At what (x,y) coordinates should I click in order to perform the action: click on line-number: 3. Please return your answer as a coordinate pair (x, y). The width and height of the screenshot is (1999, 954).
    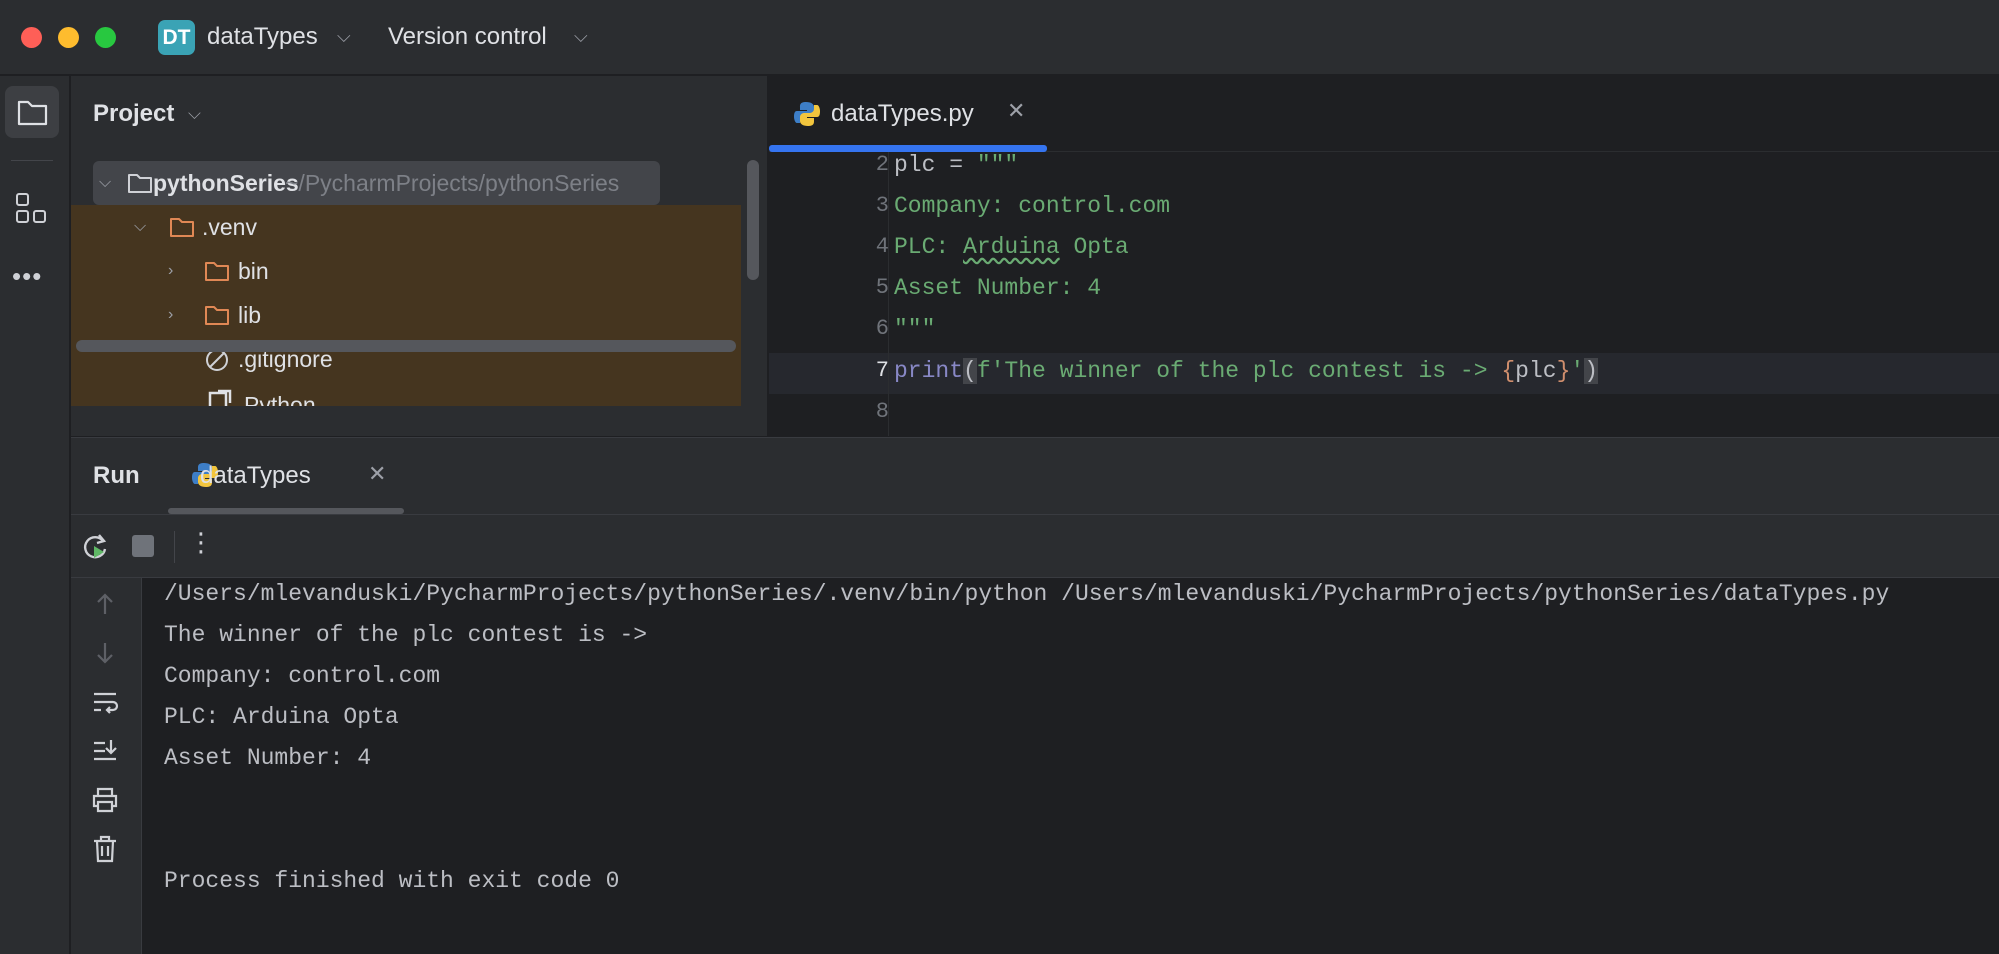
    Looking at the image, I should click on (882, 205).